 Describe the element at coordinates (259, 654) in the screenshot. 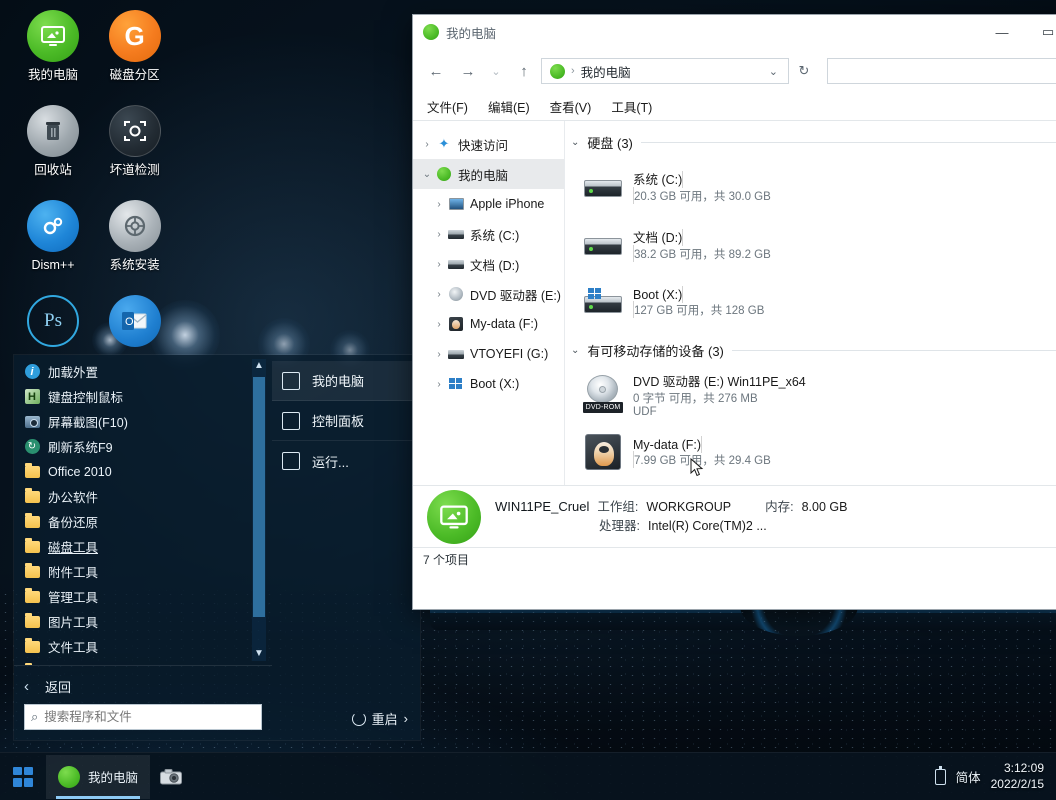

I see `scroll-down-arrow-icon: ▼` at that location.